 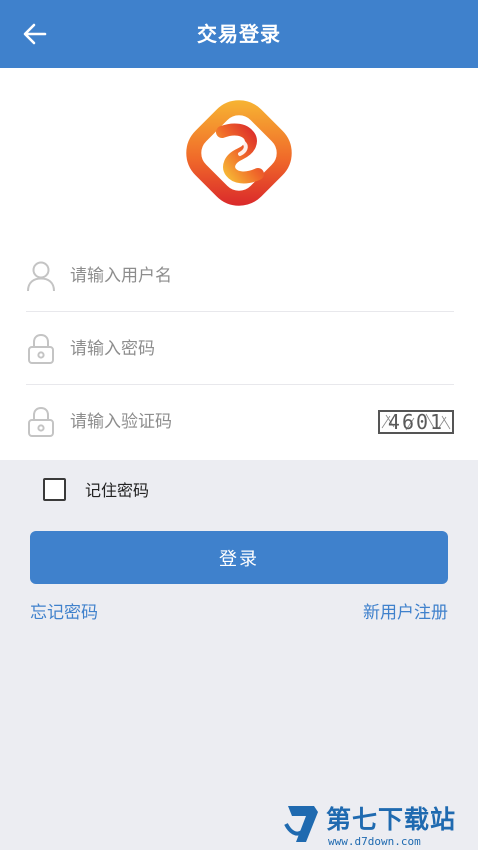 I want to click on page-title: 交易登录, so click(x=239, y=34).